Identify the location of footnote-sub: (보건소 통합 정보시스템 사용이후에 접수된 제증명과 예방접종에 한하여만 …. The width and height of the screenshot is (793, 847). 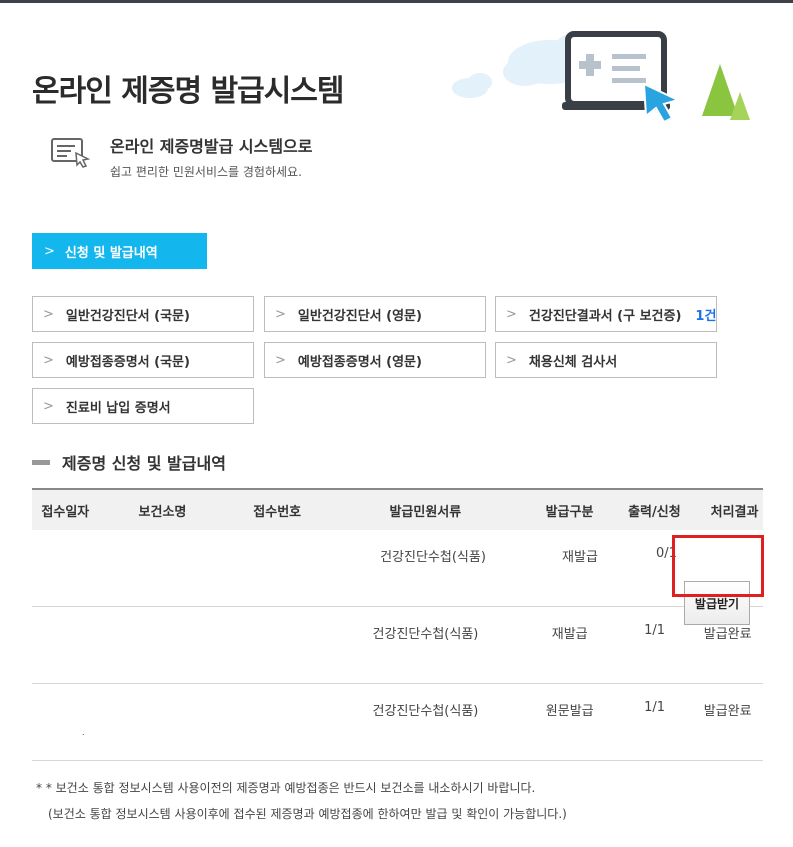
(307, 814).